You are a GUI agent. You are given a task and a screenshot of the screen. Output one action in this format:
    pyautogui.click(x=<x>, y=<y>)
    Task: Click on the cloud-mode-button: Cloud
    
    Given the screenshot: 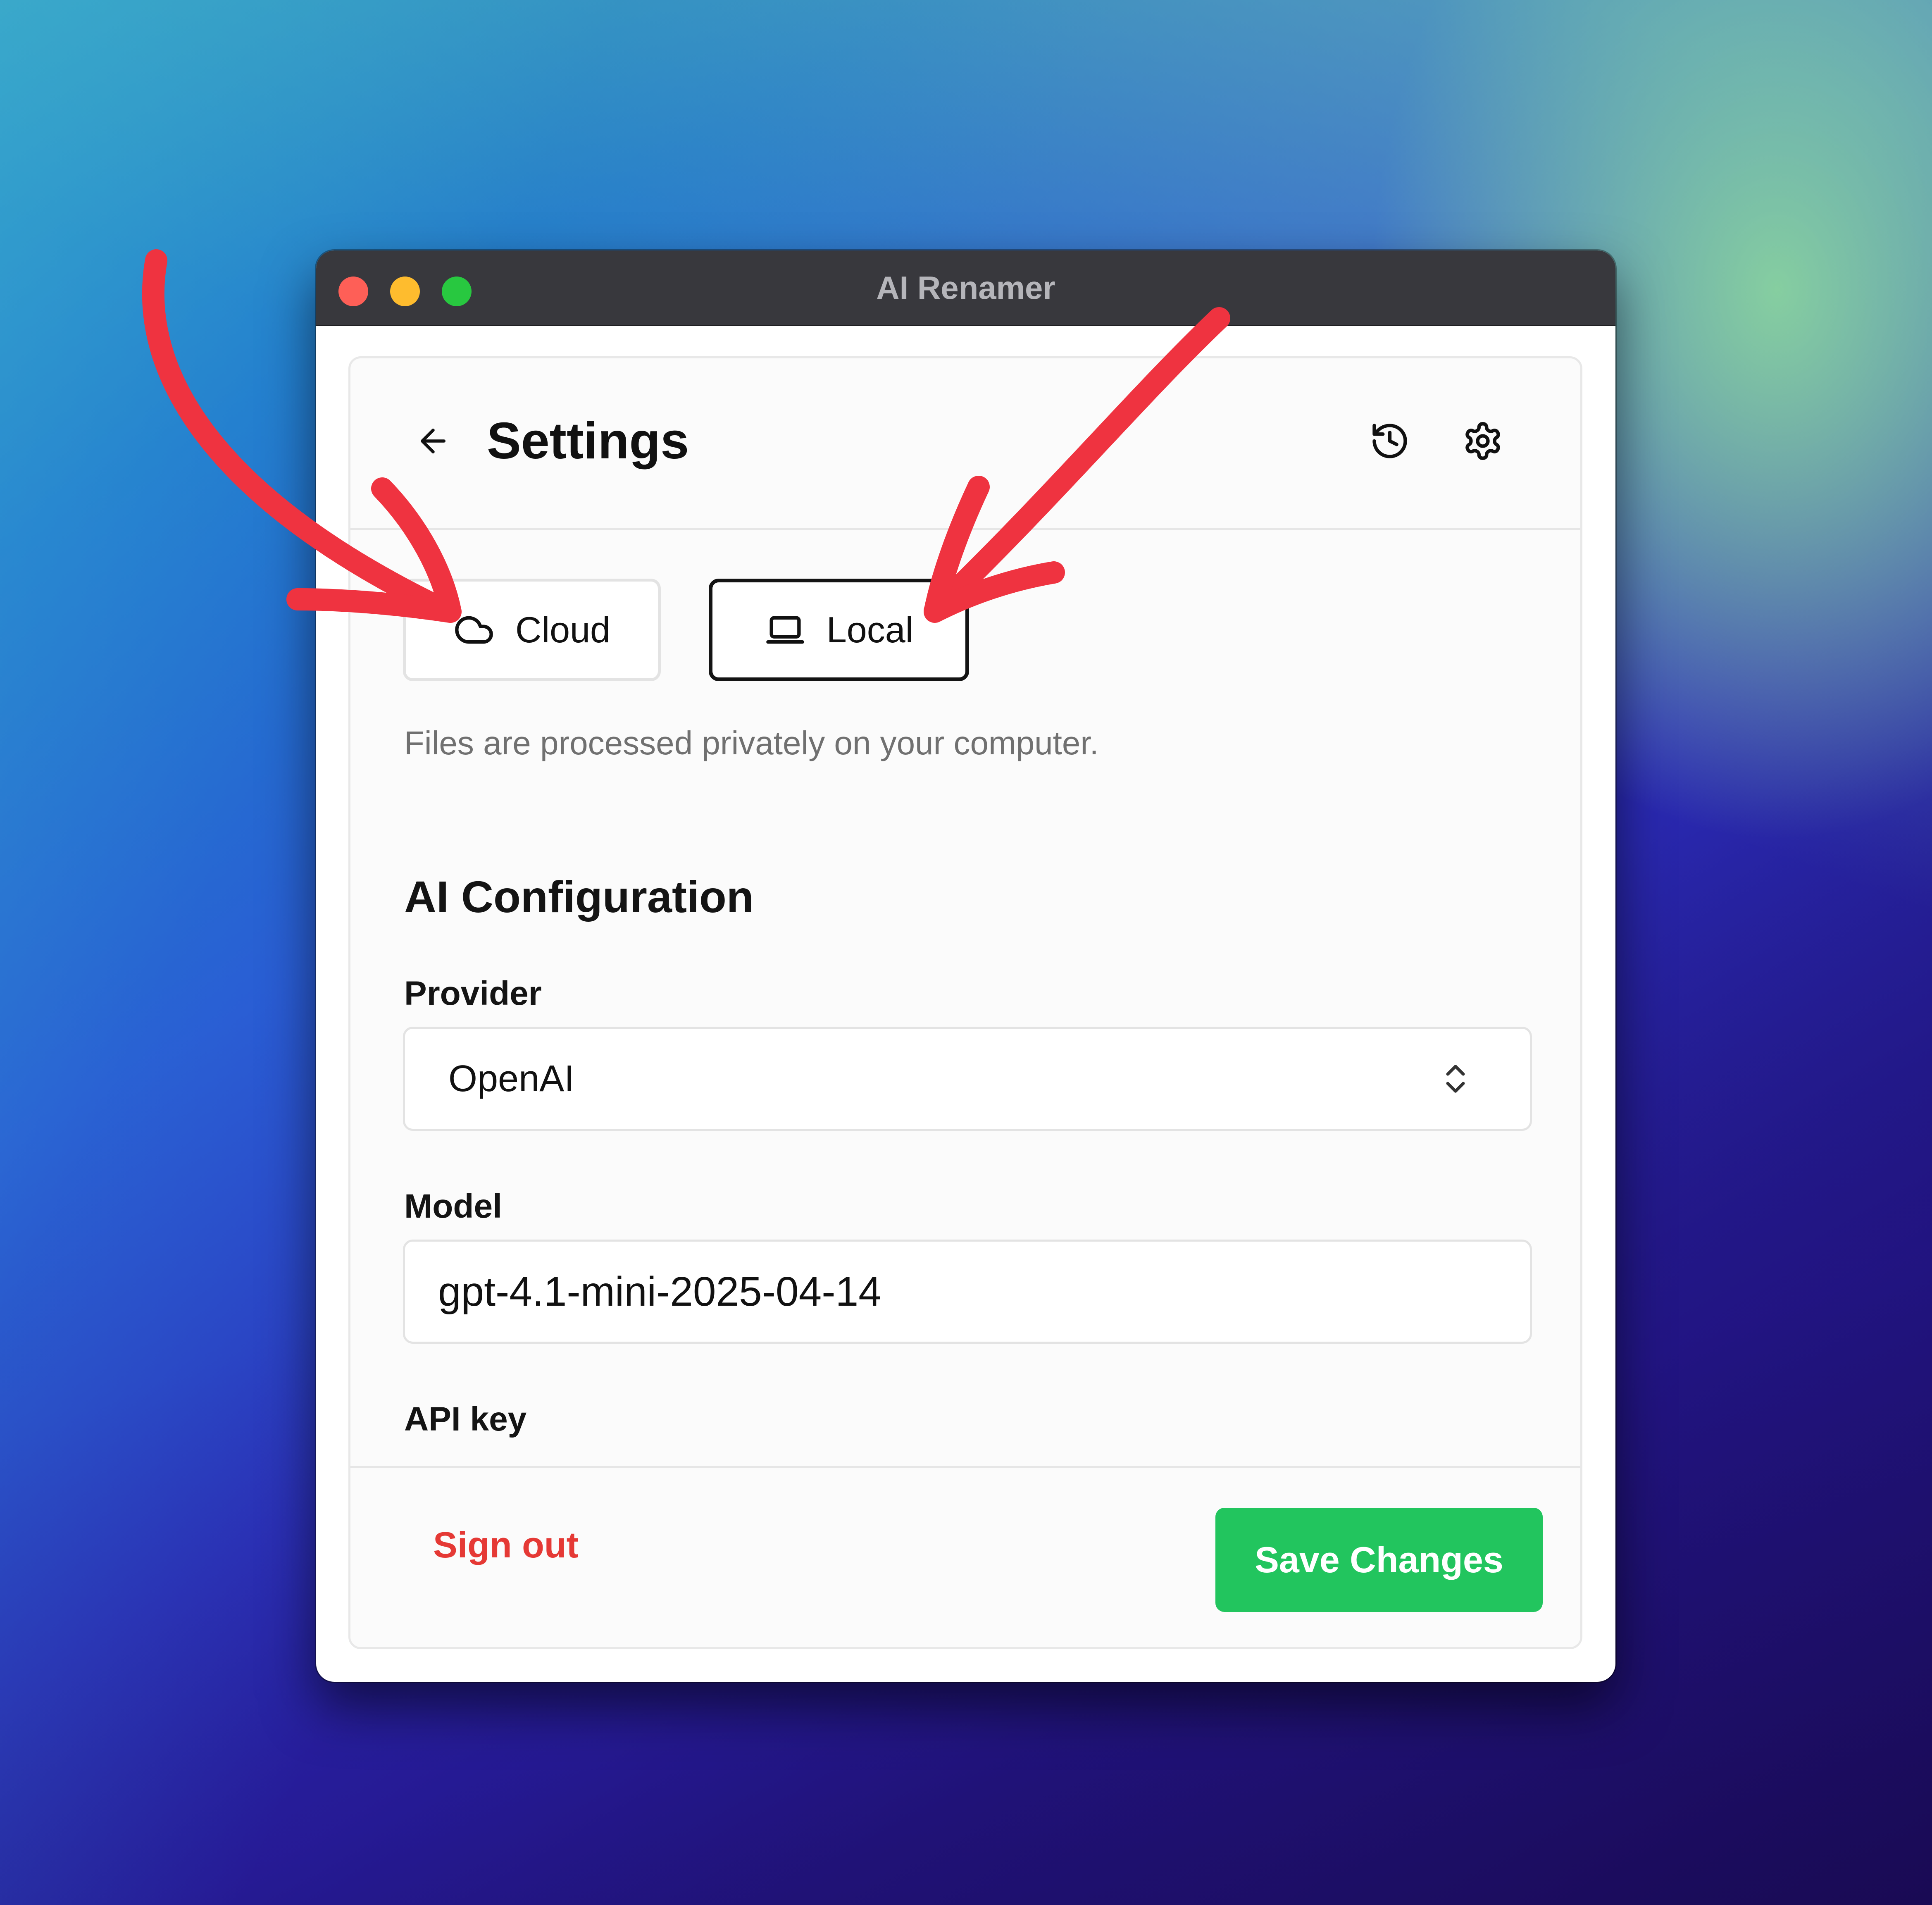 What is the action you would take?
    pyautogui.click(x=532, y=630)
    